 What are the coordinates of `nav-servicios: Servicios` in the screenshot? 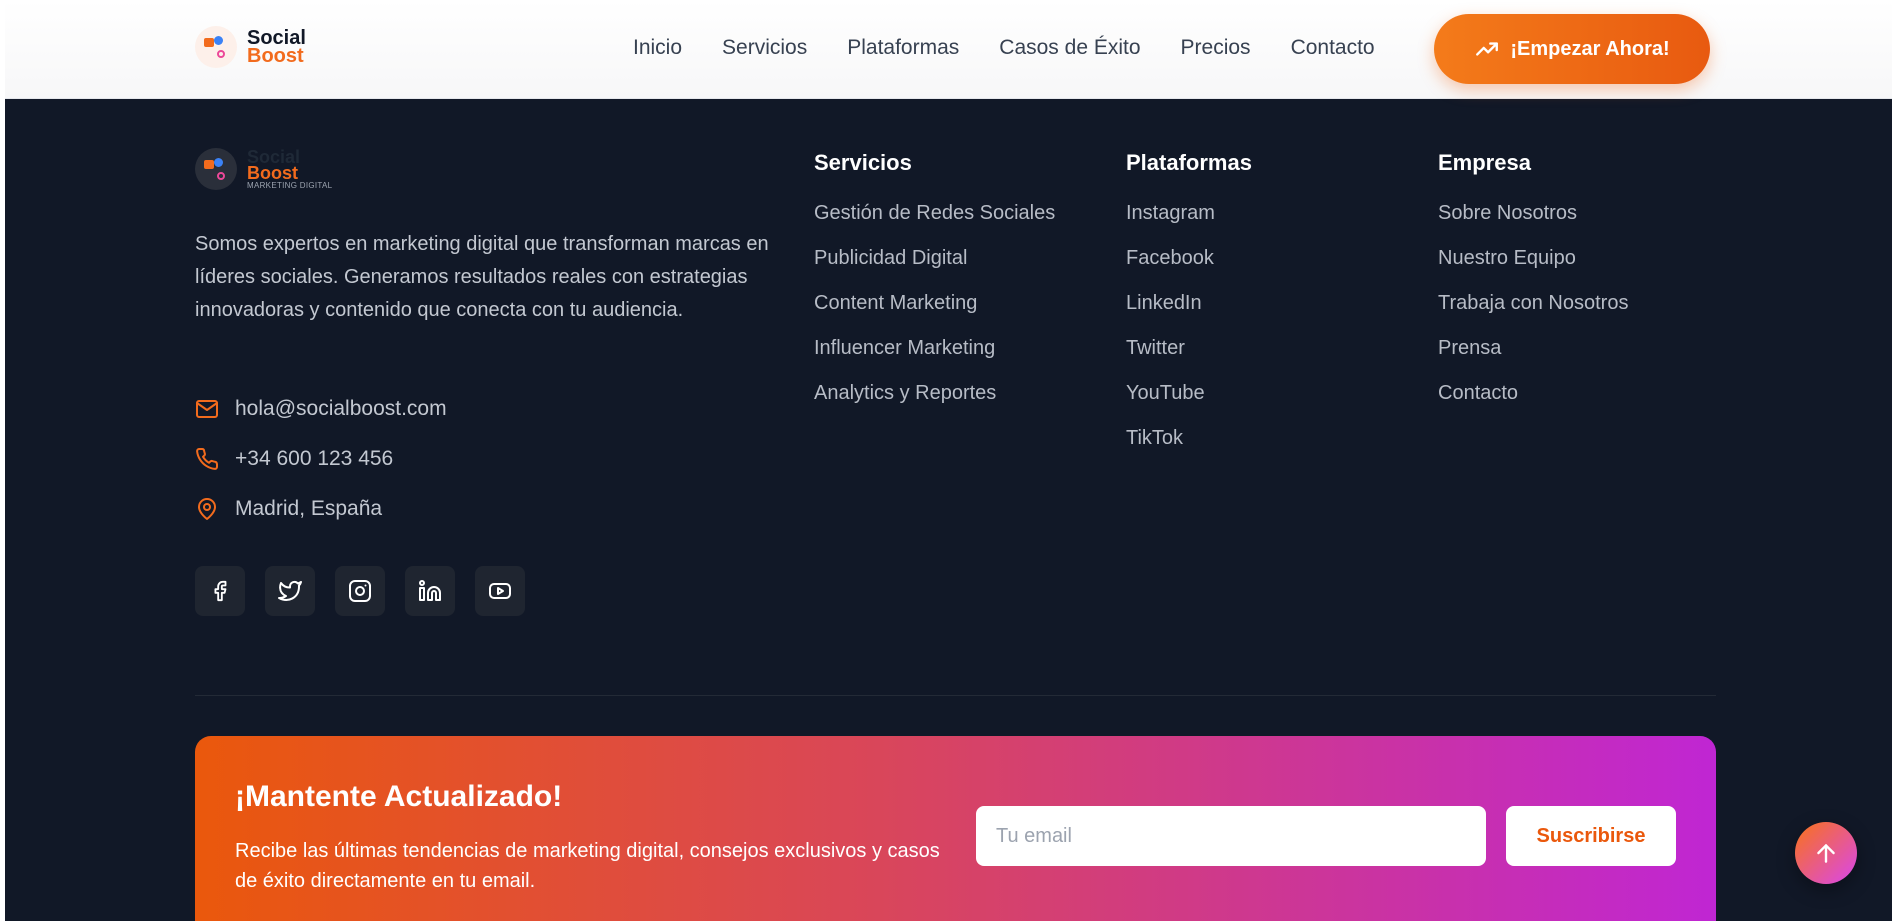 It's located at (764, 48).